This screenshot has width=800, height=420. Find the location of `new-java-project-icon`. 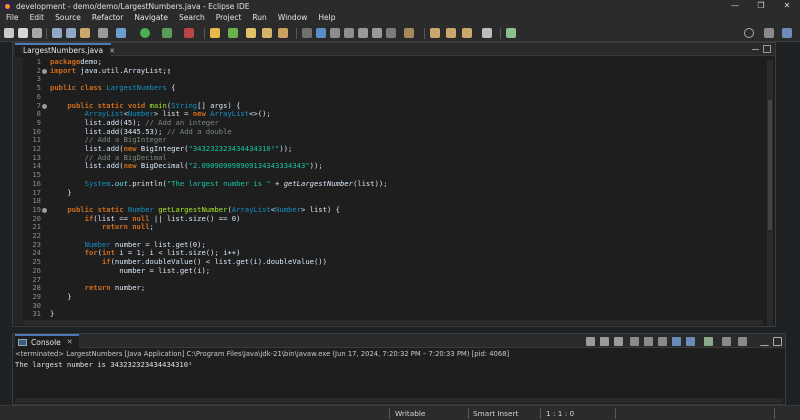

new-java-project-icon is located at coordinates (215, 33).